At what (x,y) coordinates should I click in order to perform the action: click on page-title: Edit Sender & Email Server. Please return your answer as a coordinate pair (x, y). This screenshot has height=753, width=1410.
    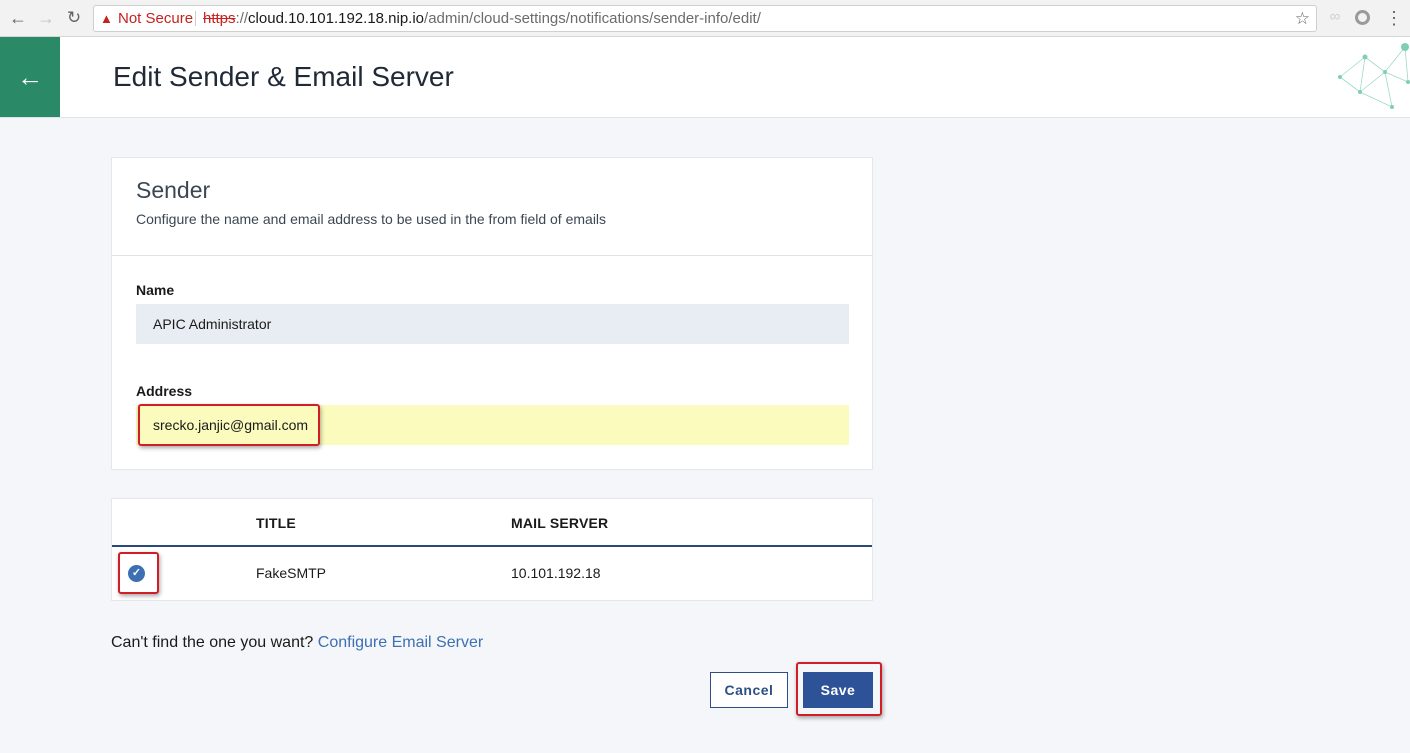
    Looking at the image, I should click on (283, 76).